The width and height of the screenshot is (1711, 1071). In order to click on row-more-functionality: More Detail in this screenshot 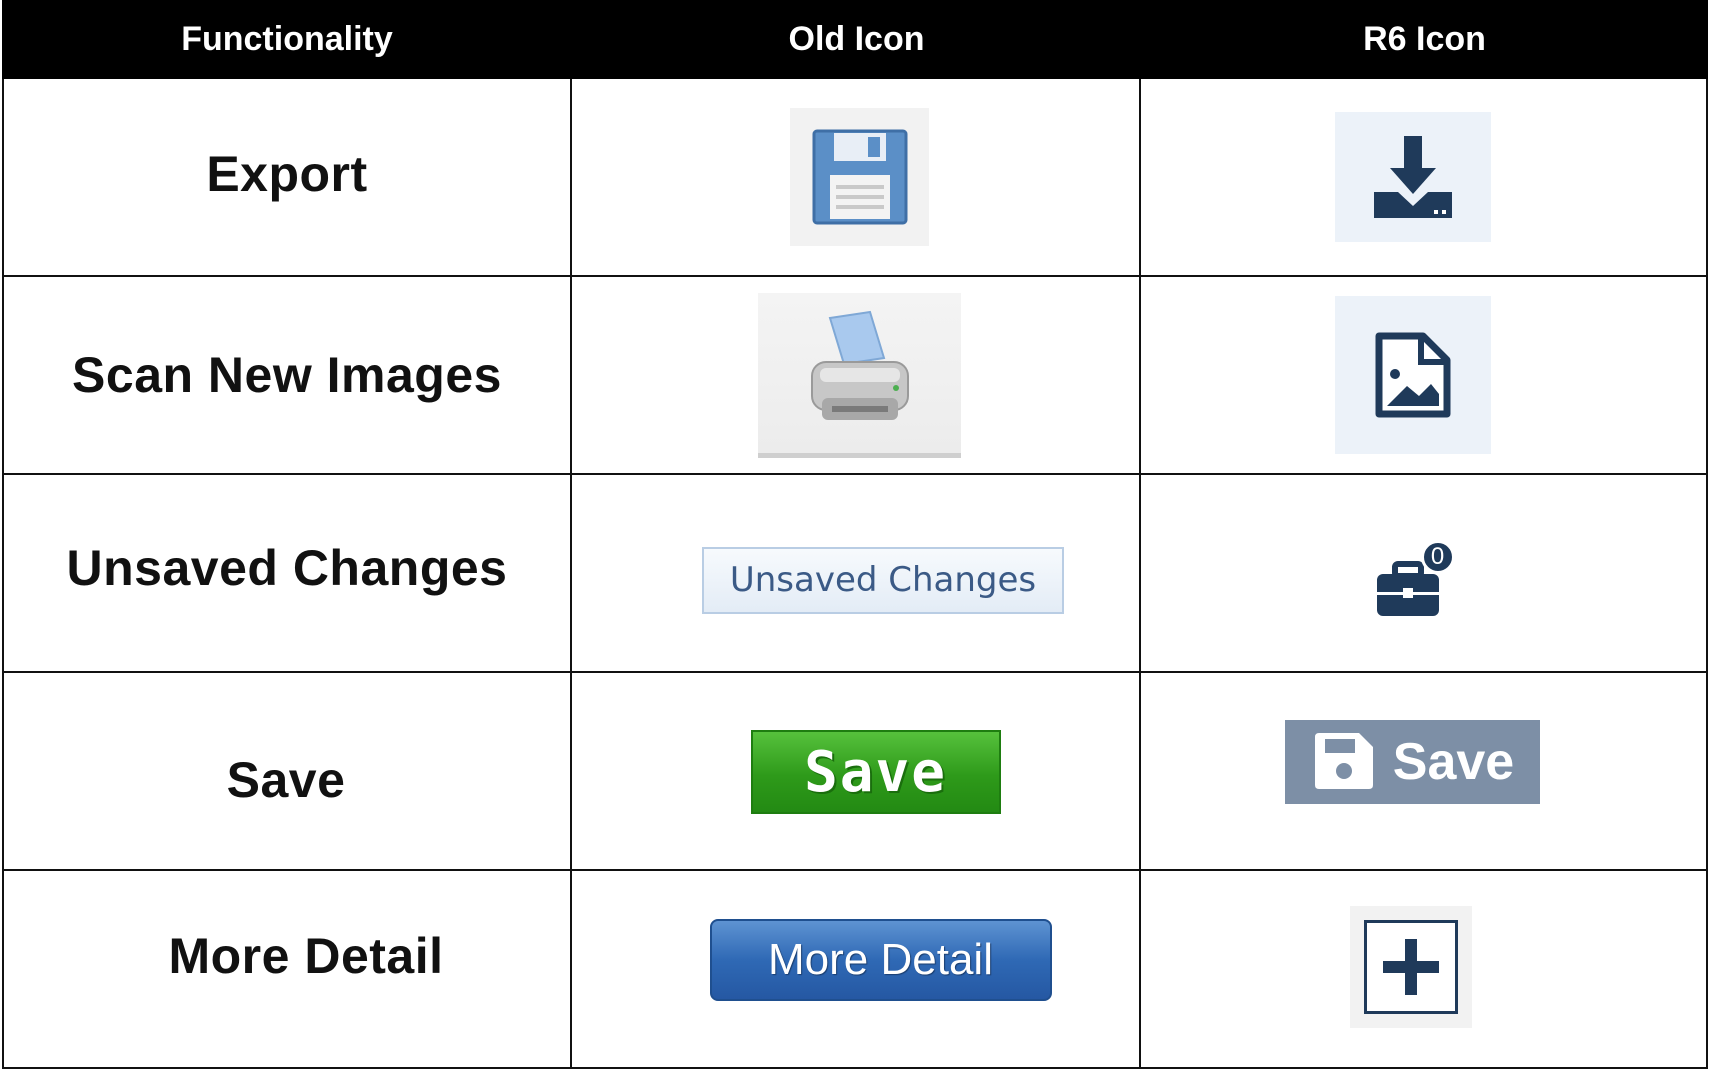, I will do `click(287, 970)`.